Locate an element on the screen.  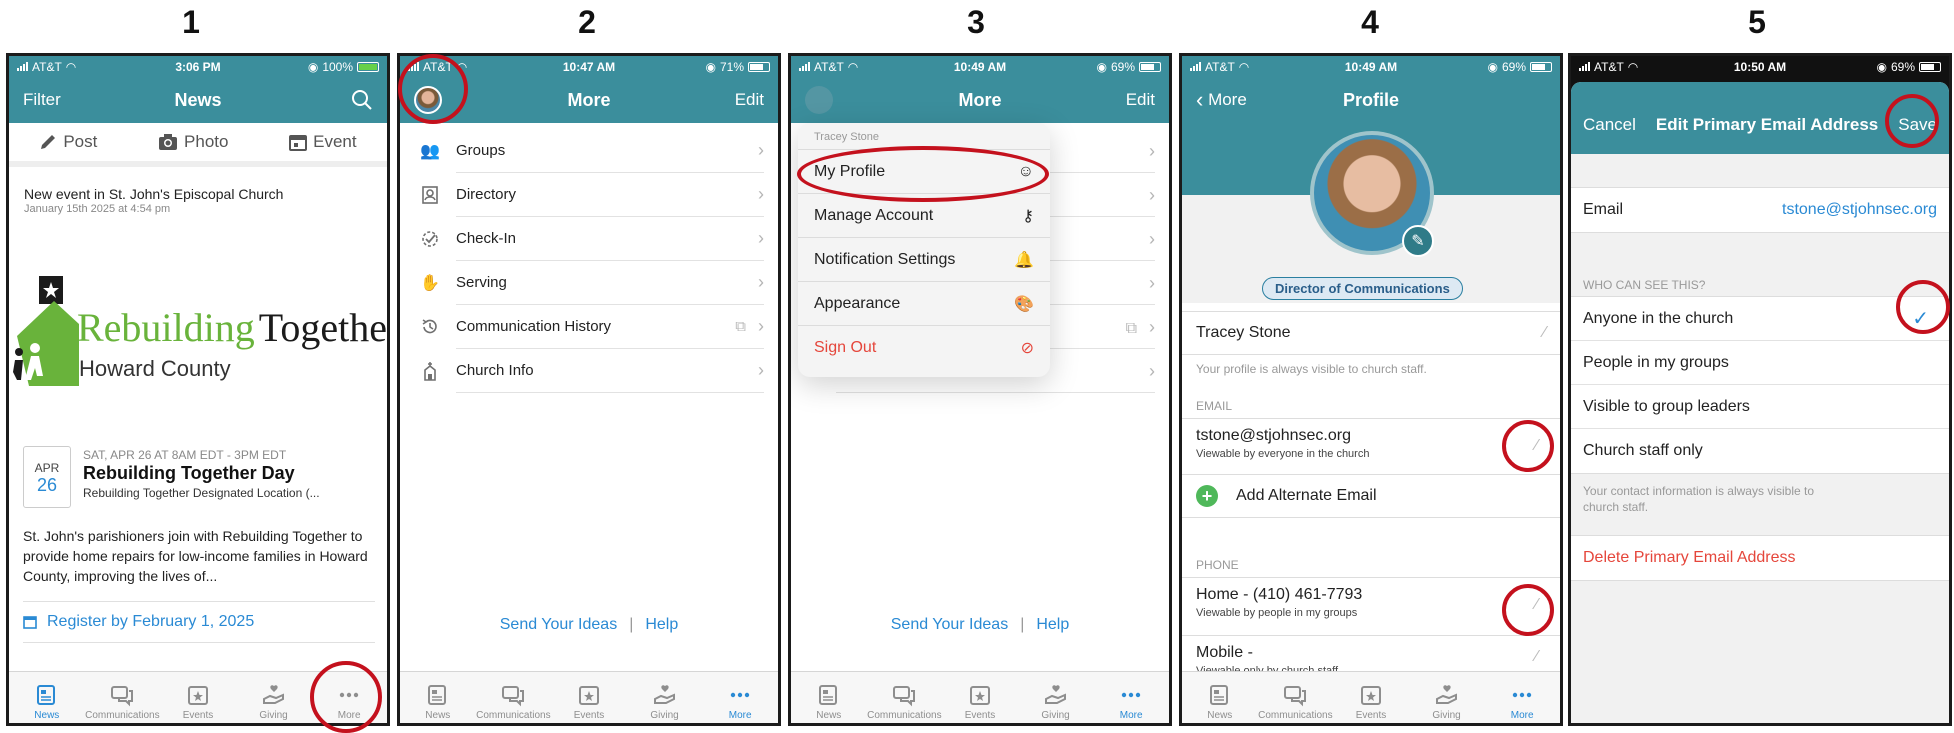
event-button: Event is located at coordinates (323, 142).